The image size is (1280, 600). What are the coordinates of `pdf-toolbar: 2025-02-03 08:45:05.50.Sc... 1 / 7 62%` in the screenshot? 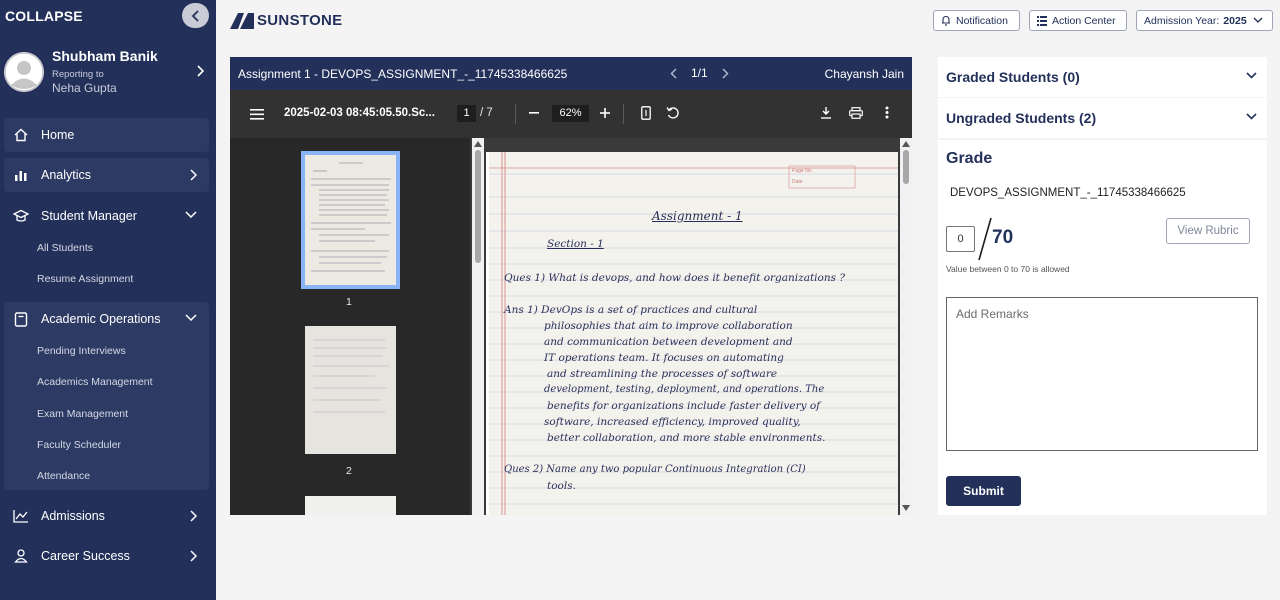 It's located at (571, 114).